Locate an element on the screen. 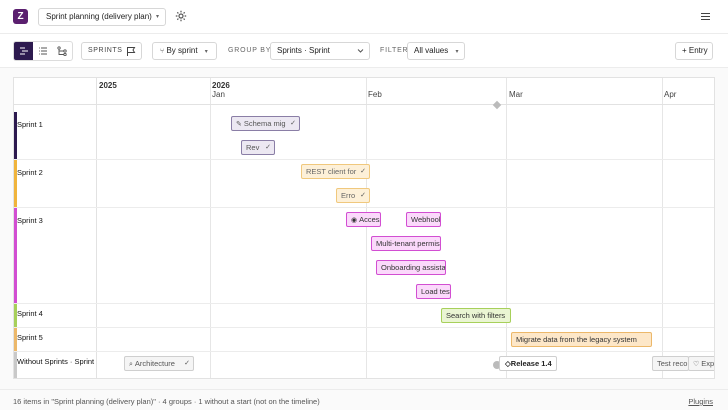 This screenshot has width=728, height=410. plugins-link: Plugins is located at coordinates (700, 401).